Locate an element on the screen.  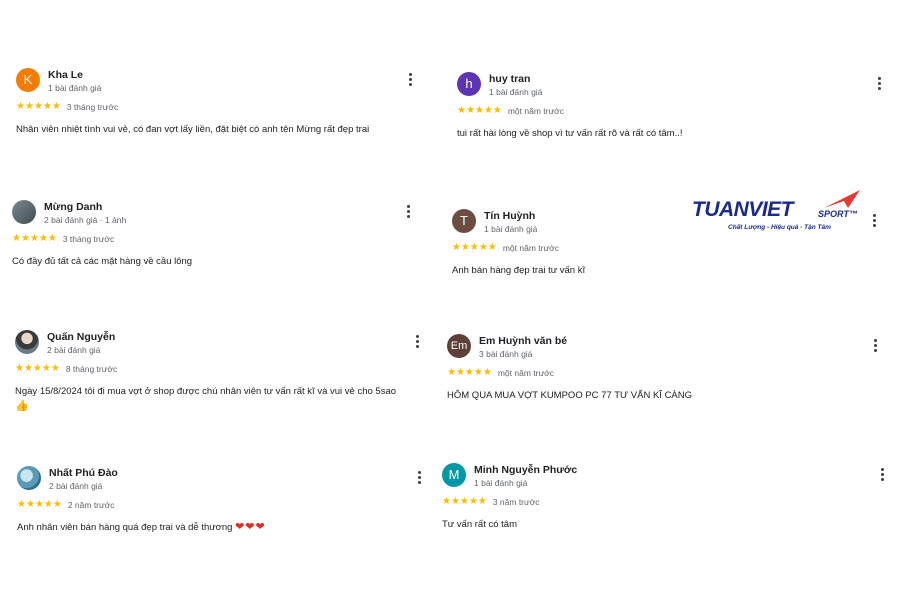
avatar: h is located at coordinates (469, 84).